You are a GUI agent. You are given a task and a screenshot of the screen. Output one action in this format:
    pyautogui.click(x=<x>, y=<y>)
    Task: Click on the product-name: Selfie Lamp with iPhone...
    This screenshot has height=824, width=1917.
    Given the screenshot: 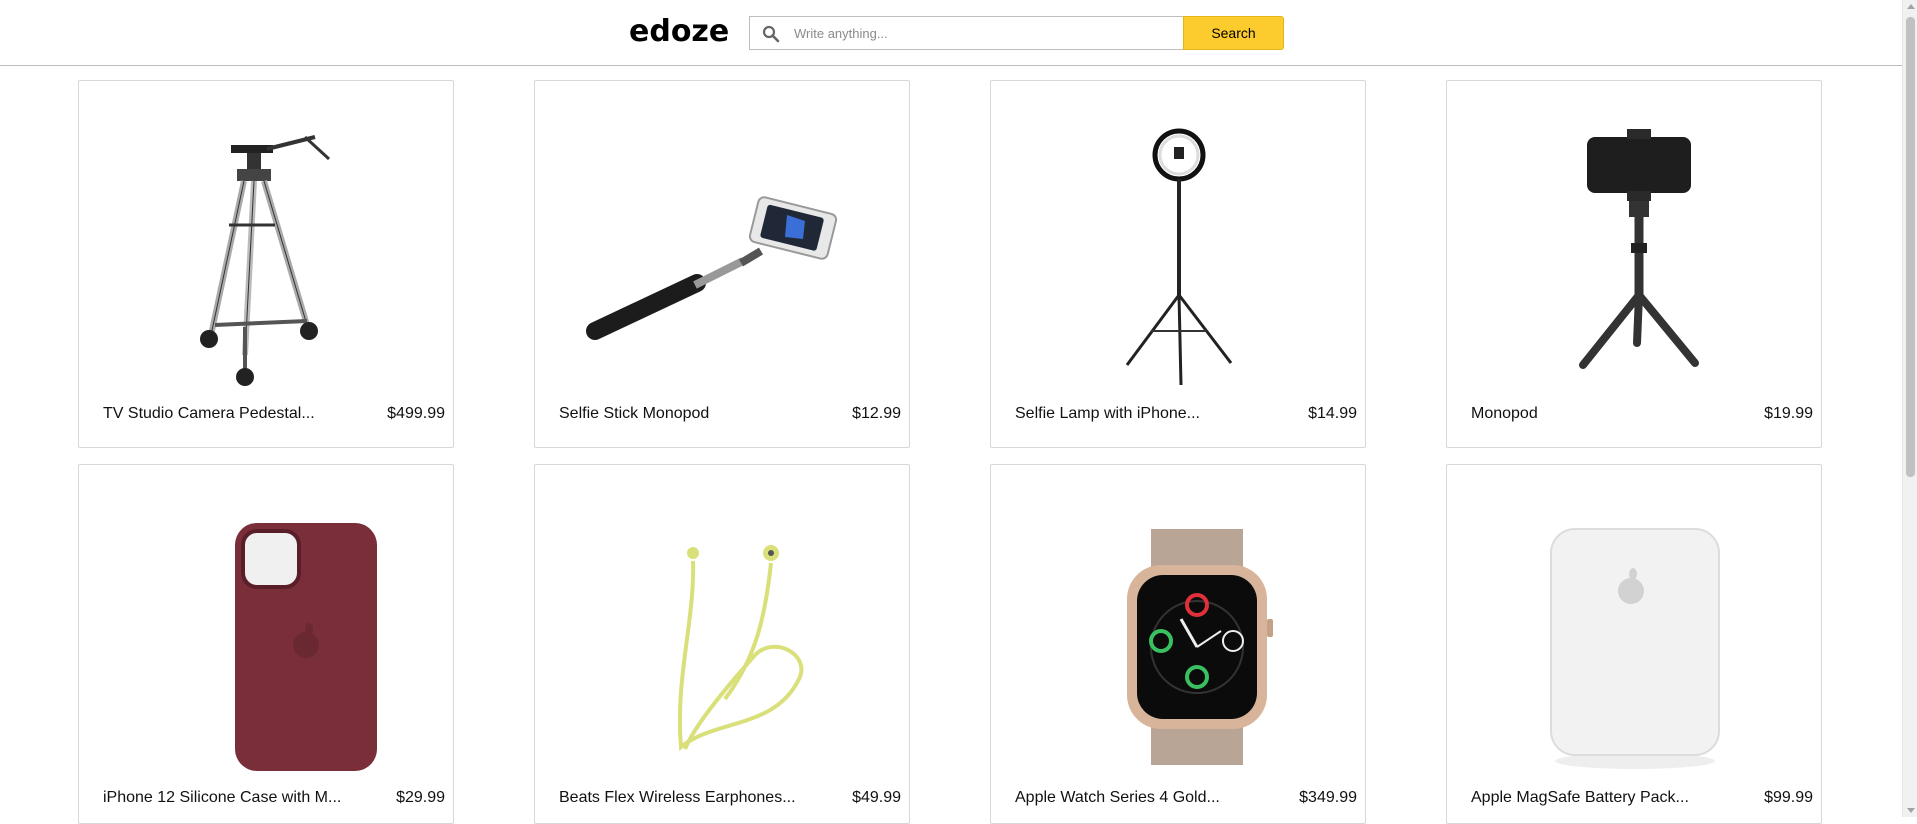 What is the action you would take?
    pyautogui.click(x=1107, y=414)
    